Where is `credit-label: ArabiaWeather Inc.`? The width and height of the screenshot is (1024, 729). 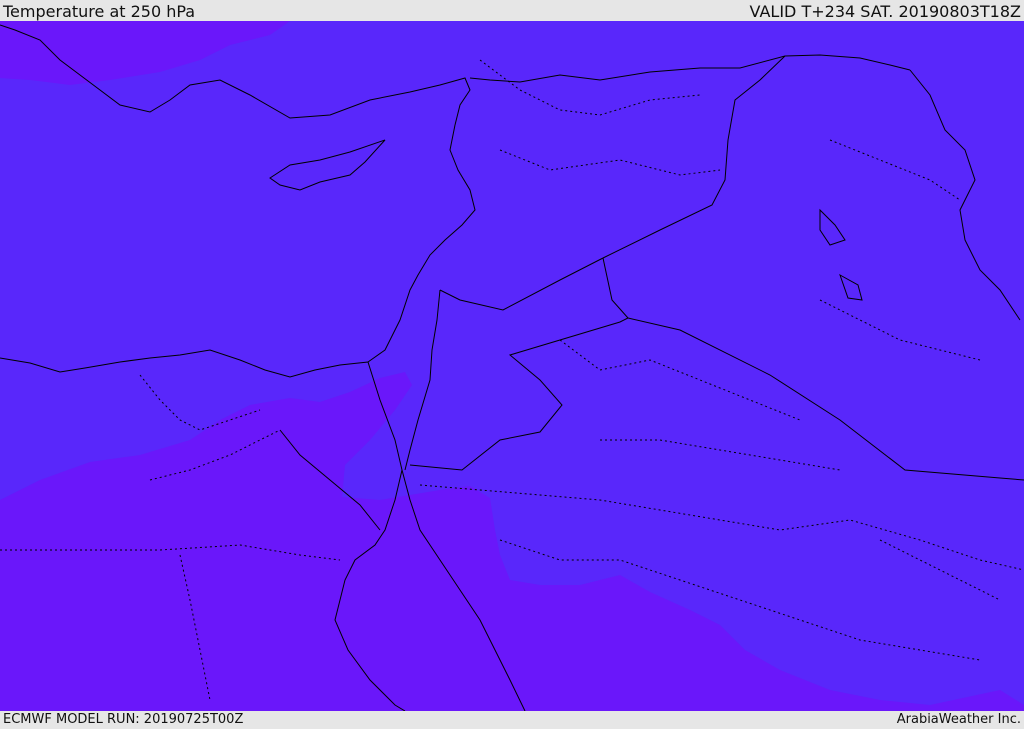
credit-label: ArabiaWeather Inc. is located at coordinates (958, 719).